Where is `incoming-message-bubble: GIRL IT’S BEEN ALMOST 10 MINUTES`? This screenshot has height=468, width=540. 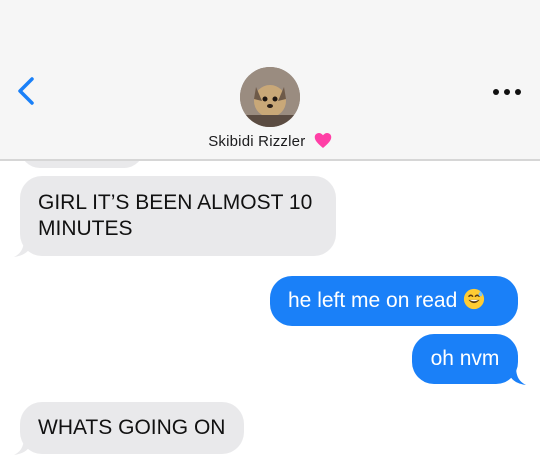 incoming-message-bubble: GIRL IT’S BEEN ALMOST 10 MINUTES is located at coordinates (178, 216).